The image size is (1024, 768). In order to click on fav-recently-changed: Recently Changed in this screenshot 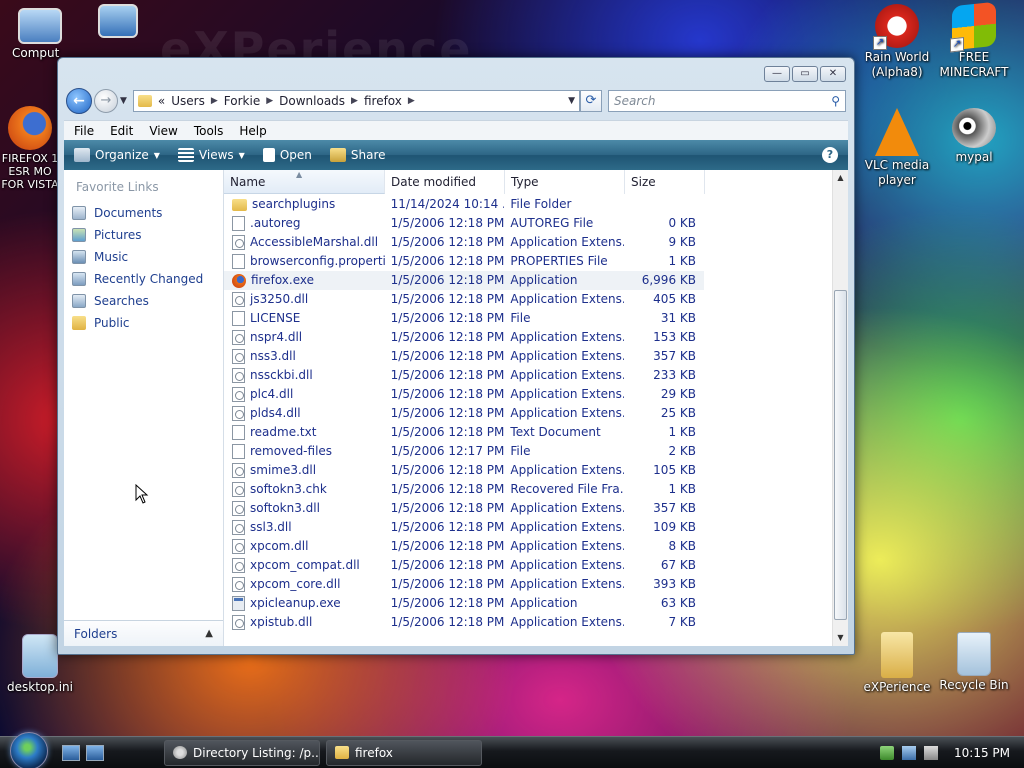, I will do `click(143, 279)`.